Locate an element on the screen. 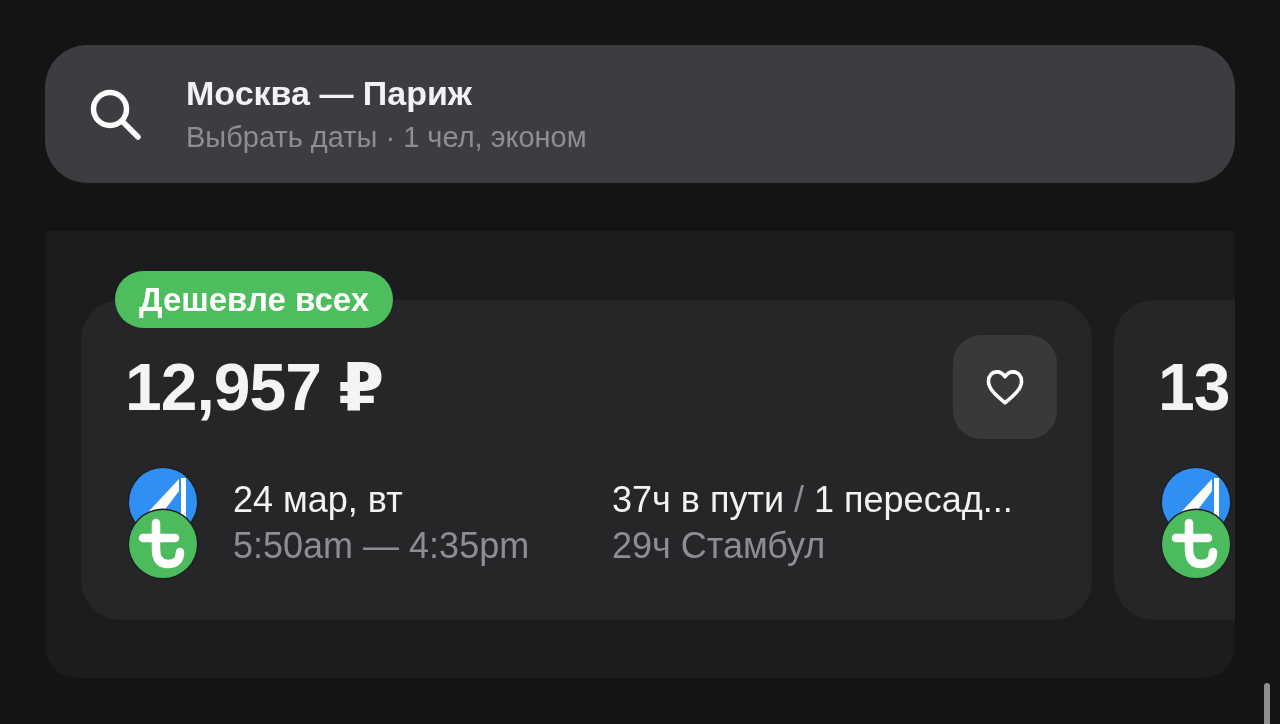 Image resolution: width=1280 pixels, height=724 pixels. flight-date: 24 мар, вт is located at coordinates (318, 500).